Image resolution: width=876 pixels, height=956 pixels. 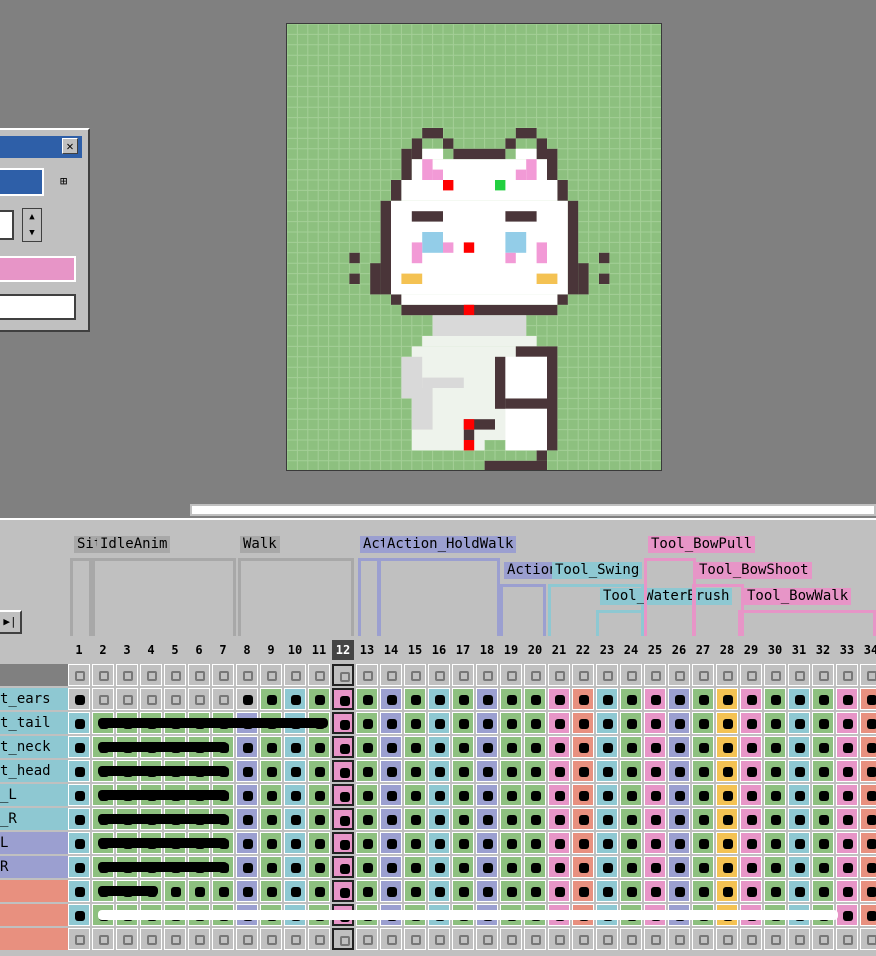 What do you see at coordinates (7, 225) in the screenshot?
I see `value-input` at bounding box center [7, 225].